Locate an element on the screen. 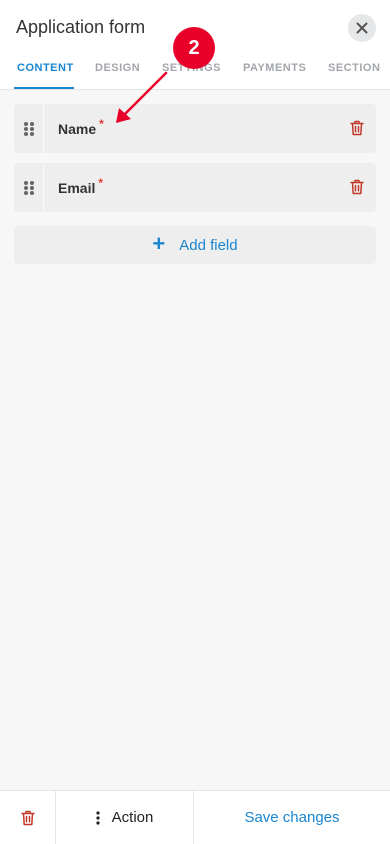 This screenshot has height=844, width=390. form-field-email: Email * is located at coordinates (195, 187).